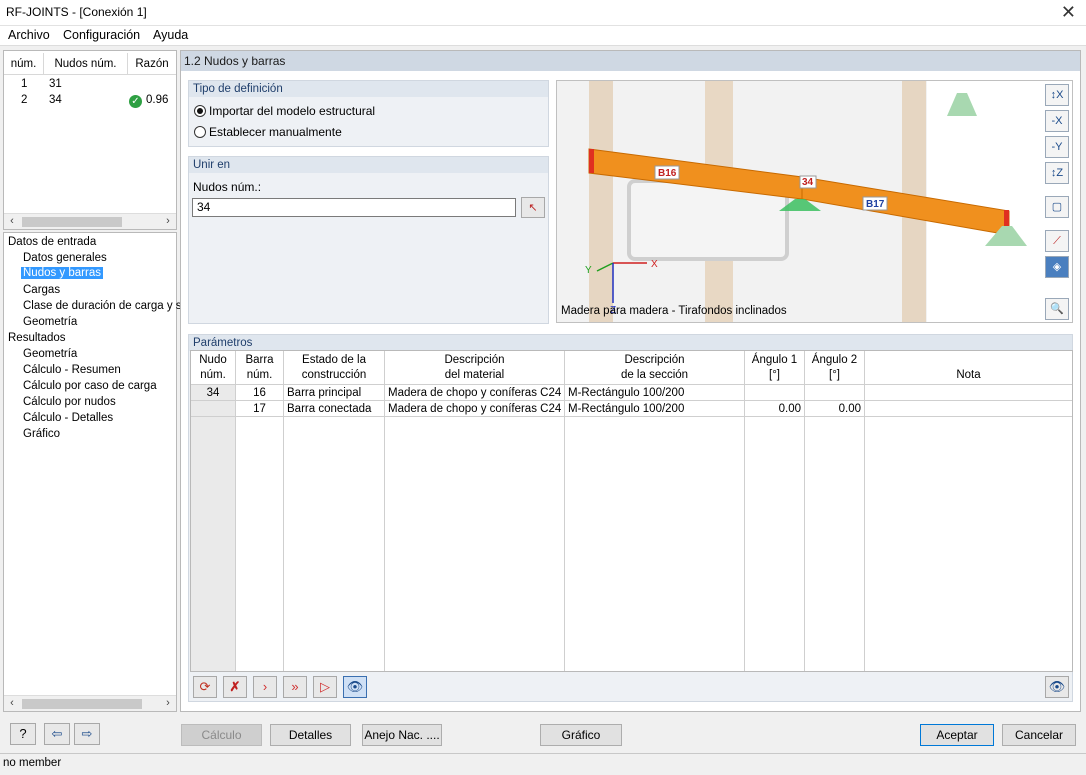 This screenshot has width=1086, height=775. What do you see at coordinates (334, 368) in the screenshot?
I see `col-state: Estado de la construcción` at bounding box center [334, 368].